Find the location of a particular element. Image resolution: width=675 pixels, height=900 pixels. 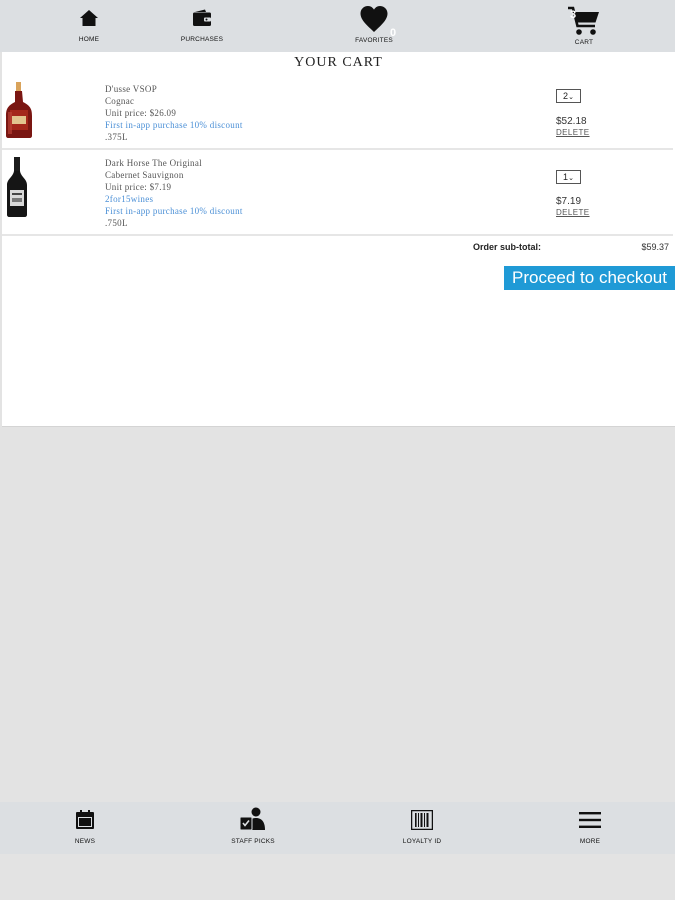

item-category: Cognac is located at coordinates (120, 101).